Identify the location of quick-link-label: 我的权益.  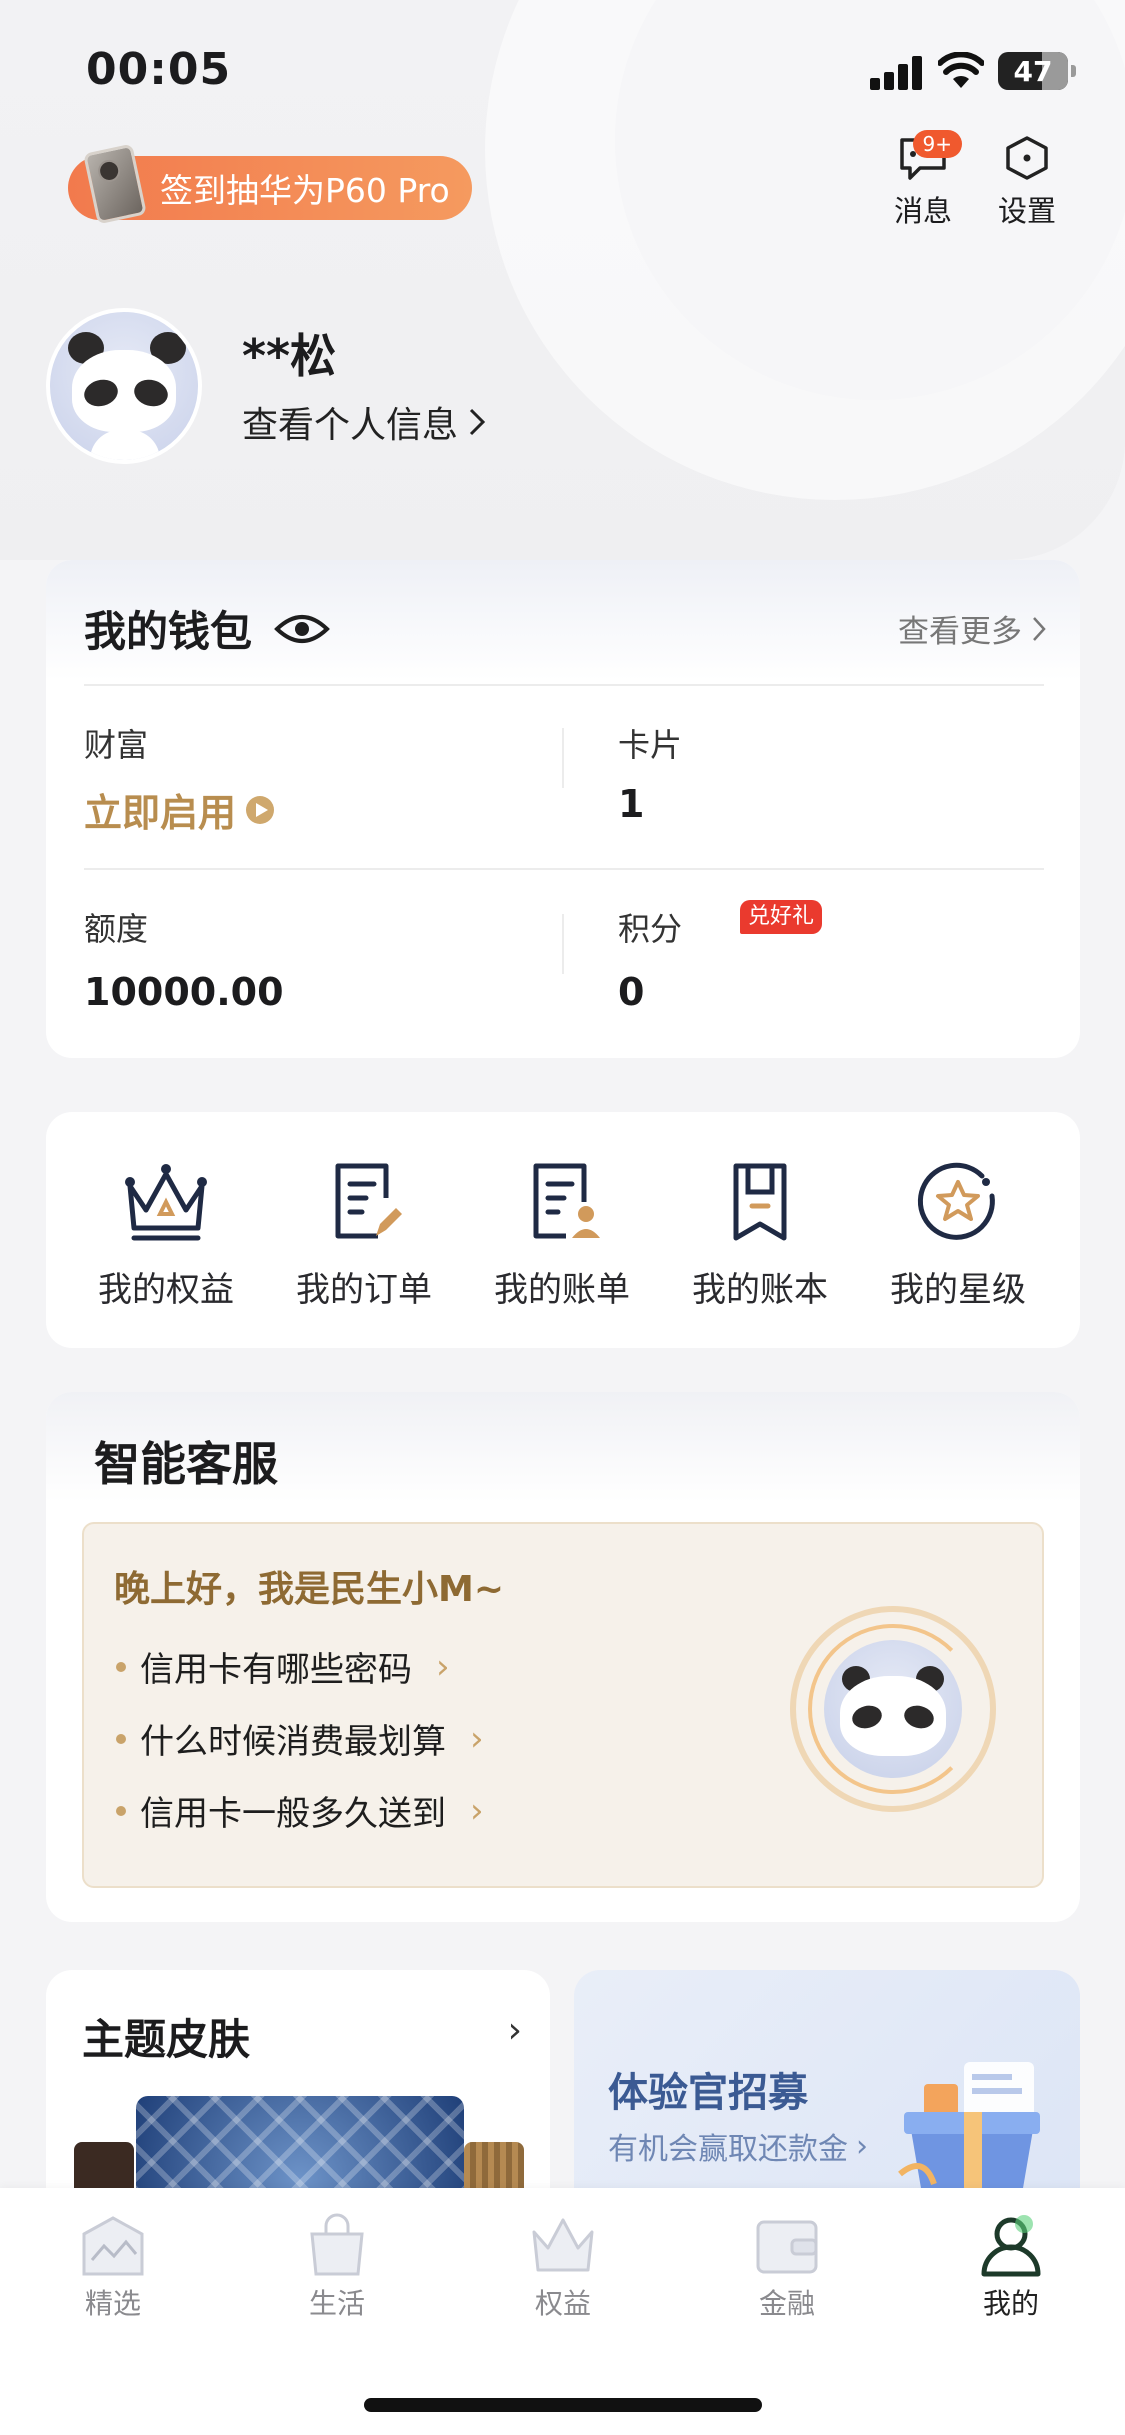
(166, 1290).